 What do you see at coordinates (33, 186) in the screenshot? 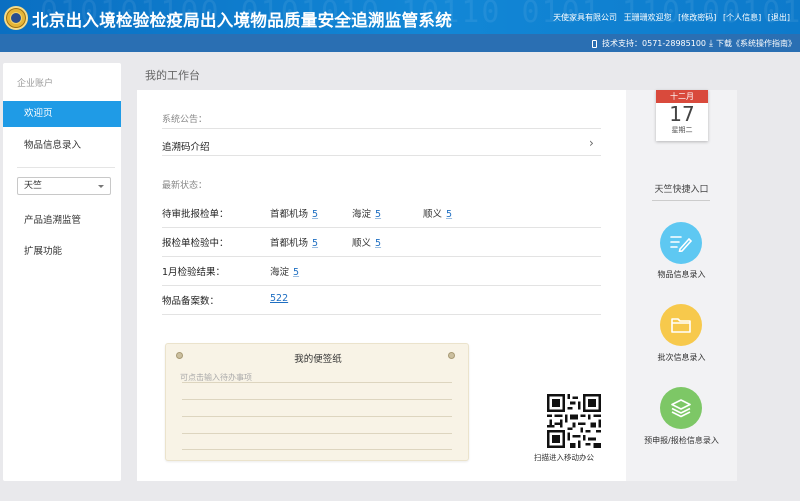
I see `location-select-value: 天竺` at bounding box center [33, 186].